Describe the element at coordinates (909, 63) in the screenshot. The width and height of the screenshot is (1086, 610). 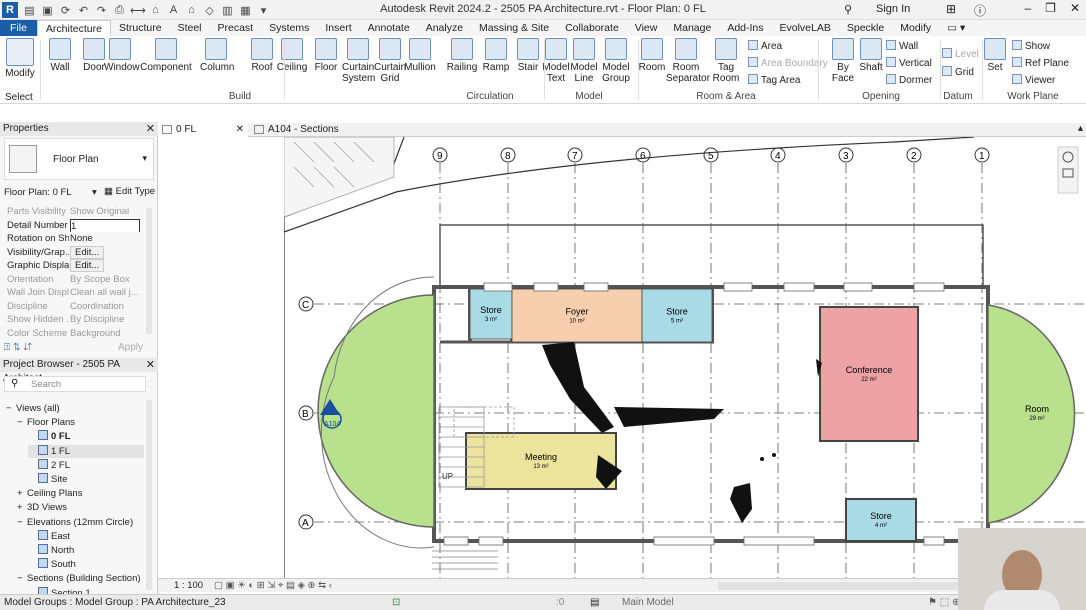
I see `vertical-button: Vertical` at that location.